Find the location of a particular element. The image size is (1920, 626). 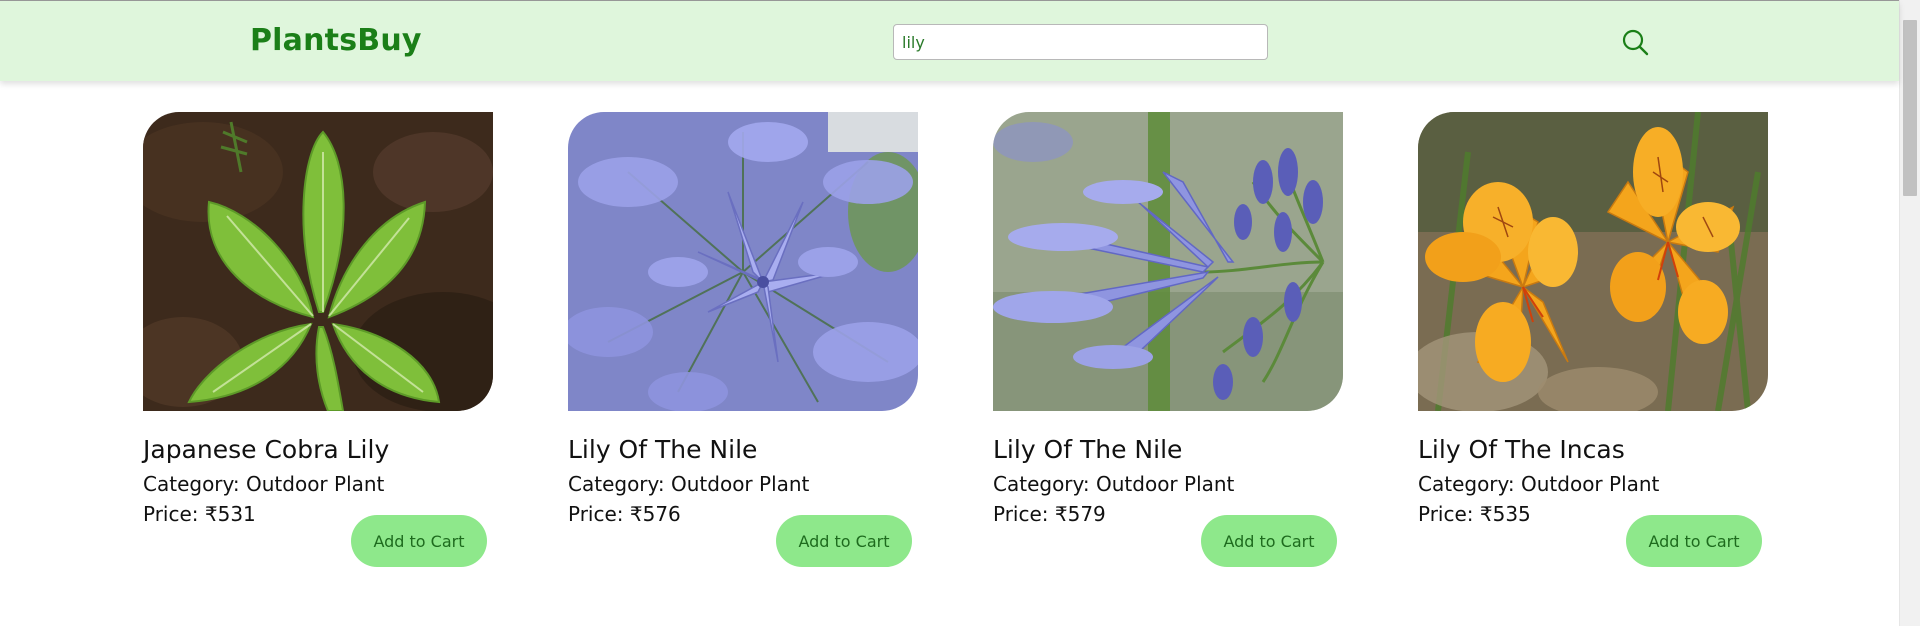

navbar: PlantsBuy is located at coordinates (949, 41).